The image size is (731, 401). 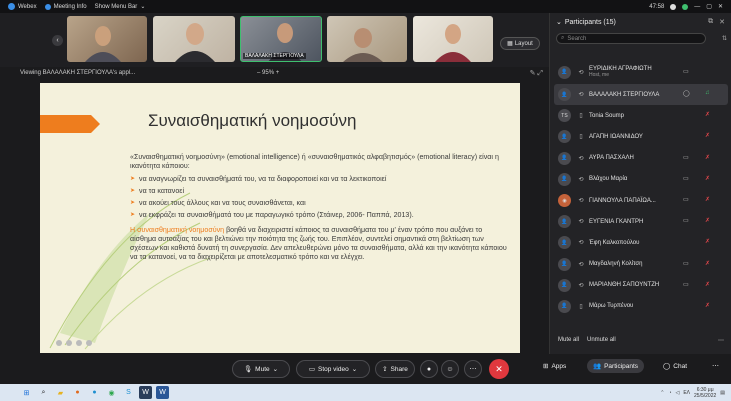 What do you see at coordinates (57, 40) in the screenshot?
I see `strip-prev-button: ‹` at bounding box center [57, 40].